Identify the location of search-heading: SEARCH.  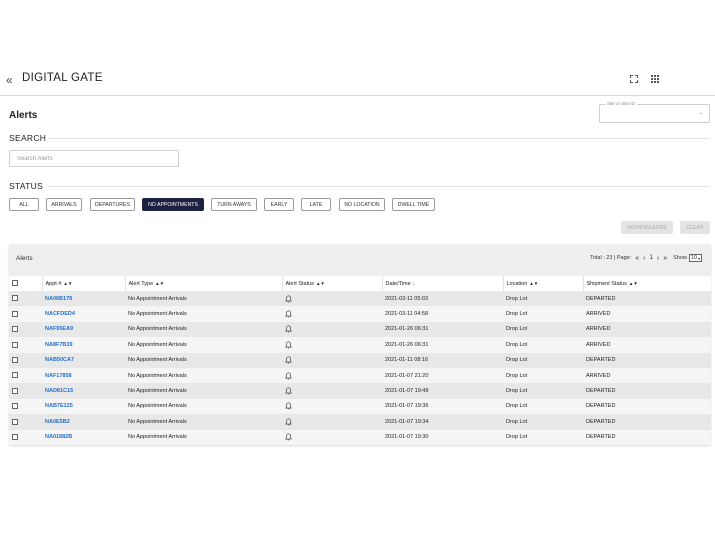
(28, 138).